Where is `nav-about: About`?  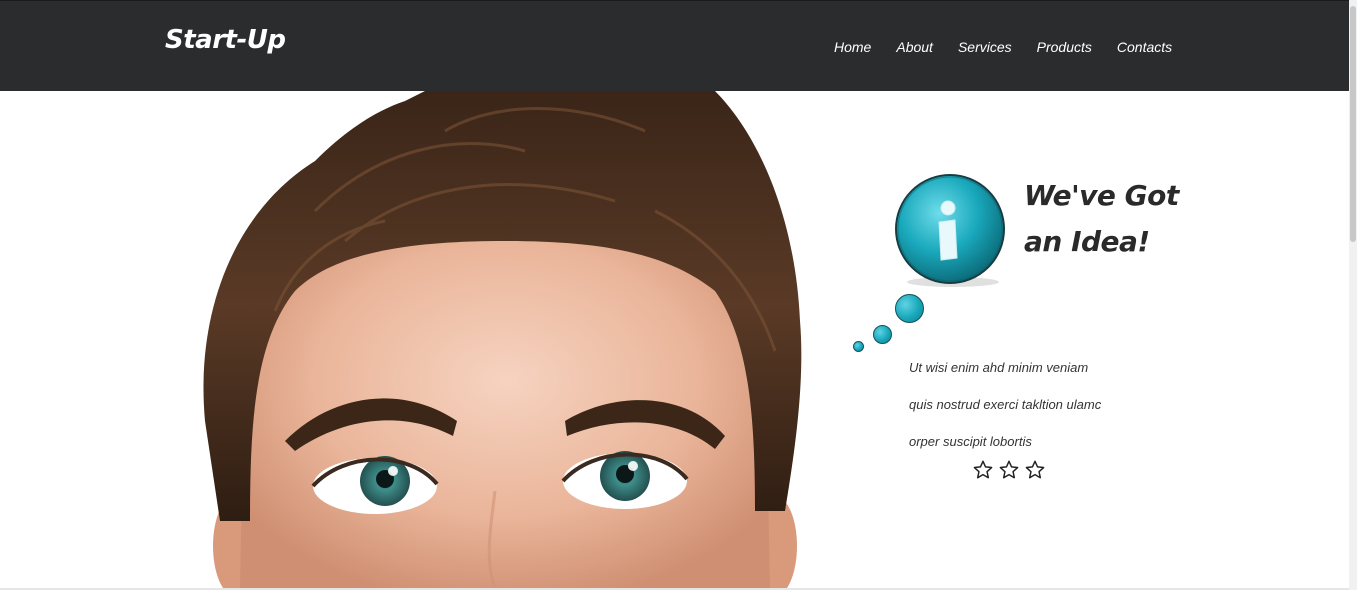 nav-about: About is located at coordinates (914, 47).